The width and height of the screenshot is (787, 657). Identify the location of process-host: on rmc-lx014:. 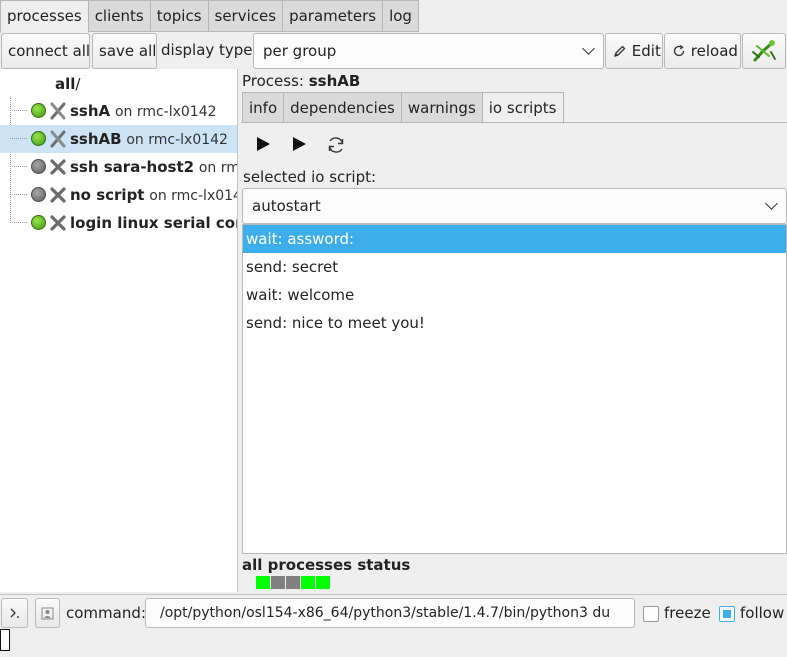
(193, 196).